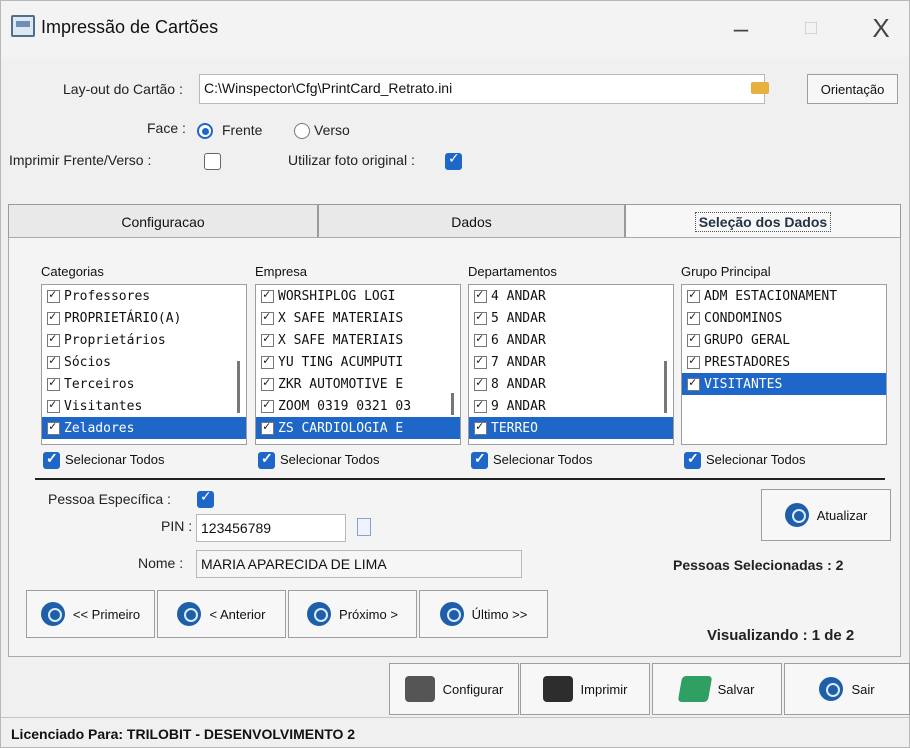  What do you see at coordinates (571, 296) in the screenshot?
I see `list-item: 4 ANDAR` at bounding box center [571, 296].